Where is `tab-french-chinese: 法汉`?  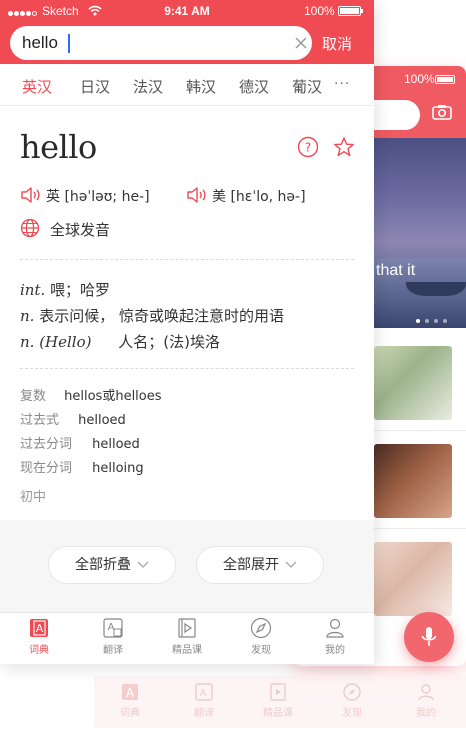
tab-french-chinese: 法汉 is located at coordinates (148, 86).